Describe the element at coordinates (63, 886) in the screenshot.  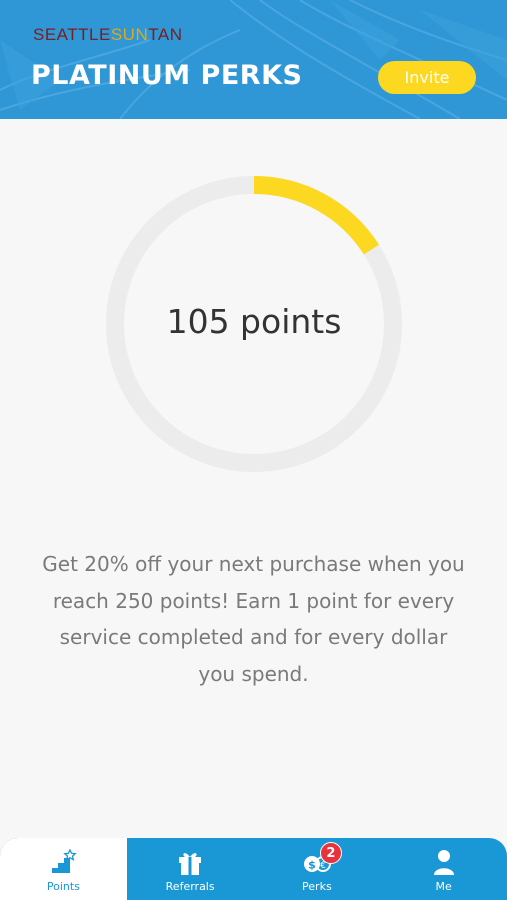
I see `tab-label-points: Points` at that location.